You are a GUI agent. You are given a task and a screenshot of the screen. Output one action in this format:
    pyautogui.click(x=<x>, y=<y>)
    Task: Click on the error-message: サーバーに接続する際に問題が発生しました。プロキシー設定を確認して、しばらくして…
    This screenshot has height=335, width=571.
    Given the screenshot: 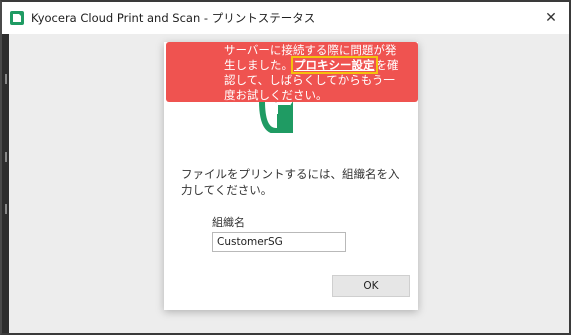 What is the action you would take?
    pyautogui.click(x=315, y=73)
    